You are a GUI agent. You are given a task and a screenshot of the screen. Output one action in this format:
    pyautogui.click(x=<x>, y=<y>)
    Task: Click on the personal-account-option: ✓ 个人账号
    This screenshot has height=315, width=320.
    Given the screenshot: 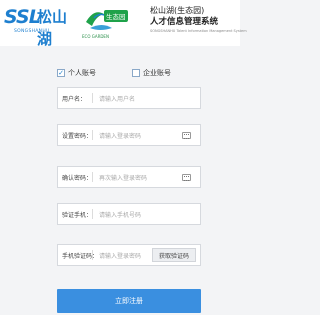 What is the action you would take?
    pyautogui.click(x=76, y=73)
    